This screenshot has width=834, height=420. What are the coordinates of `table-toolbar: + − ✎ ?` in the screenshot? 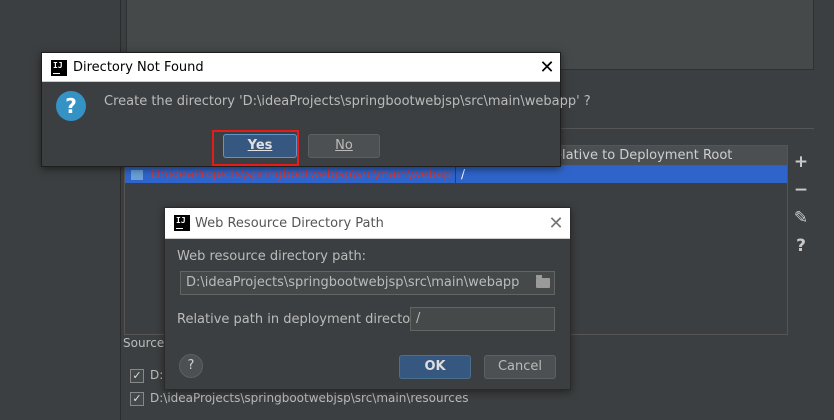 It's located at (801, 204).